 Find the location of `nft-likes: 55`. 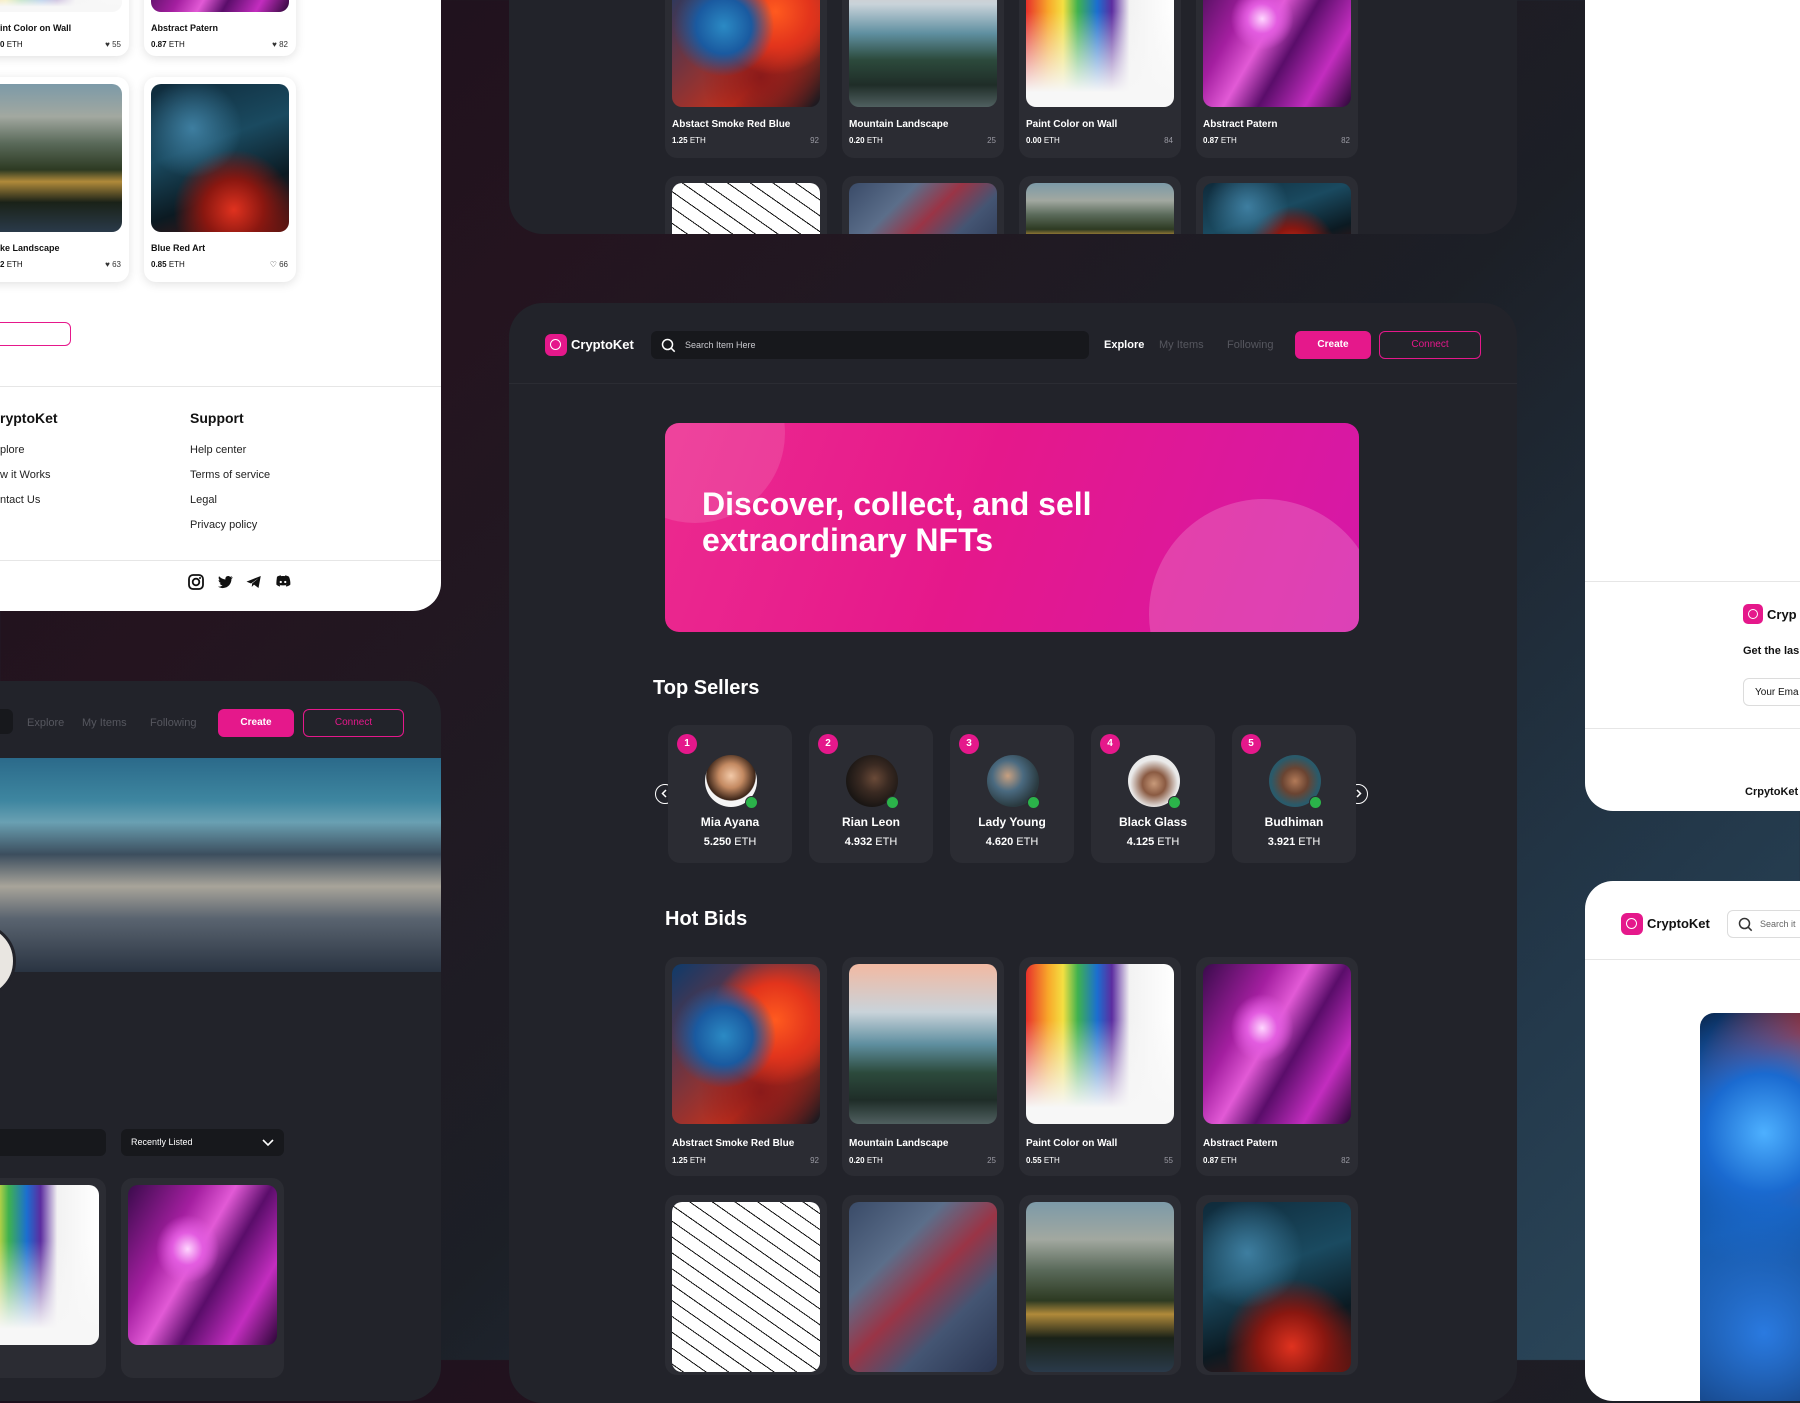

nft-likes: 55 is located at coordinates (1168, 1160).